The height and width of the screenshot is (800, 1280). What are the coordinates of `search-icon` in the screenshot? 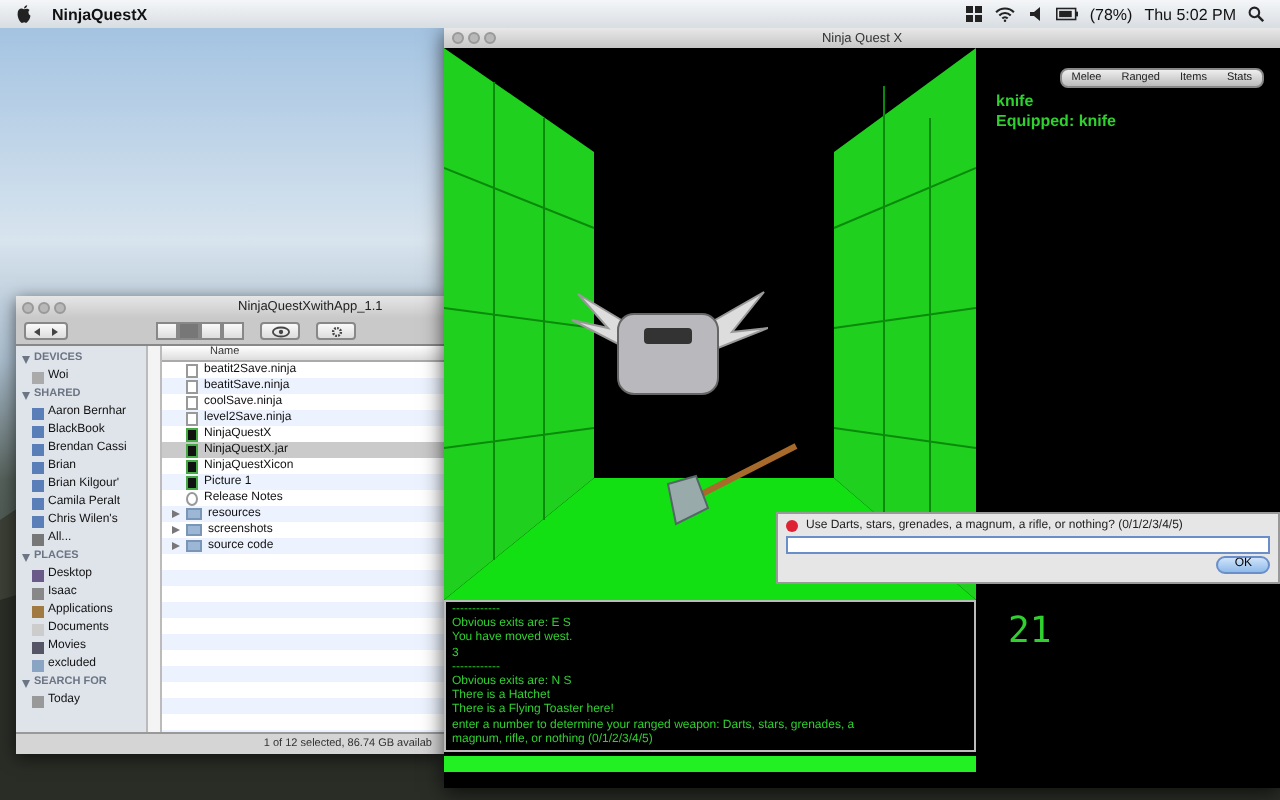 It's located at (1256, 14).